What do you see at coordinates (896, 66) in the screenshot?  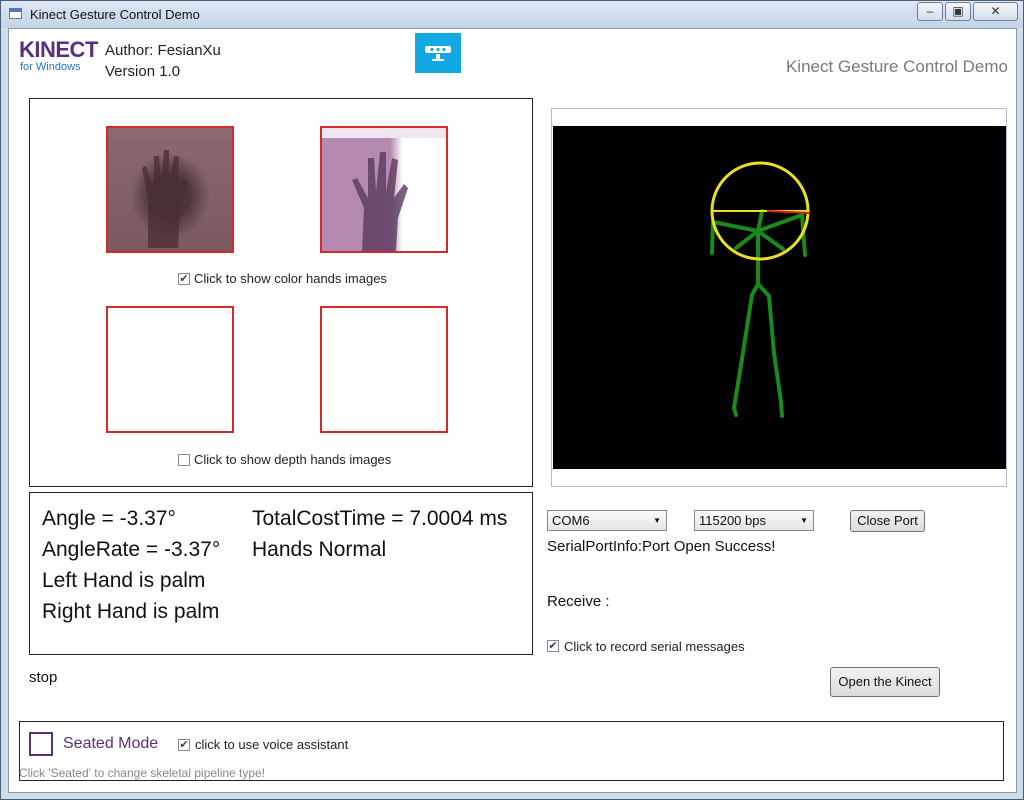 I see `app-title: Kinect Gesture Control Demo` at bounding box center [896, 66].